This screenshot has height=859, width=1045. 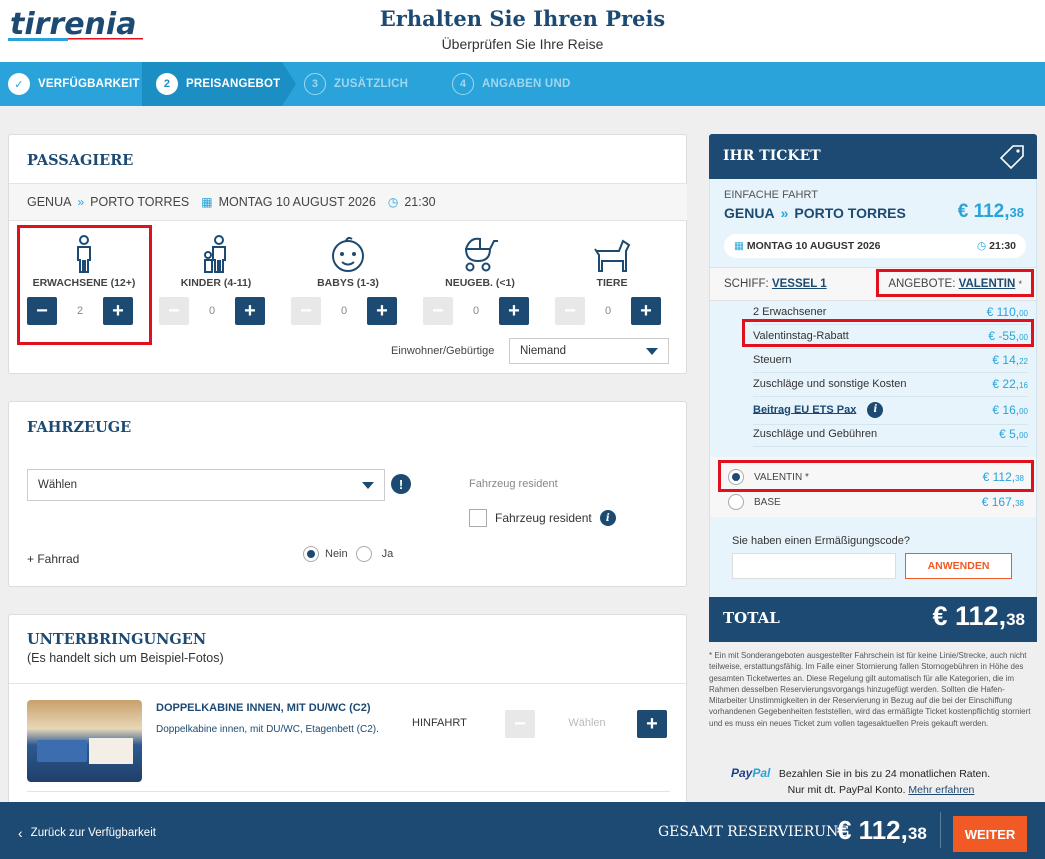 I want to click on next-button: WEITER, so click(x=990, y=834).